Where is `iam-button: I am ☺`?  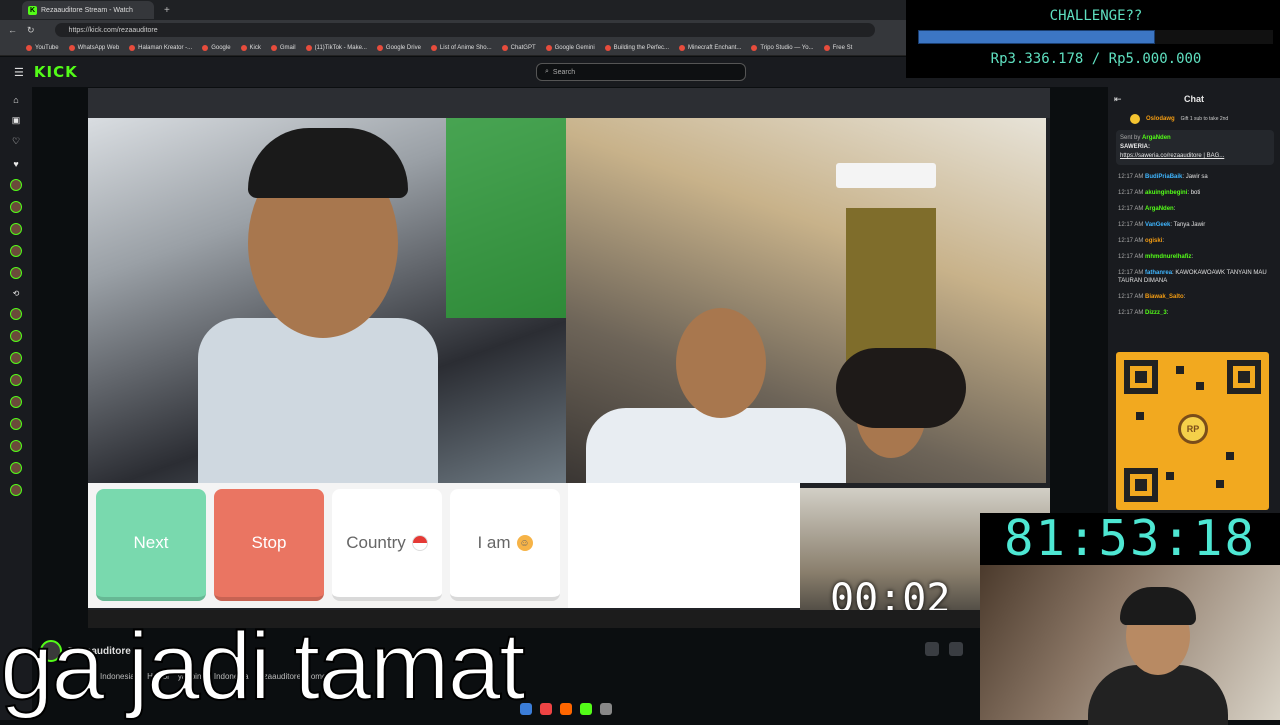 iam-button: I am ☺ is located at coordinates (505, 545).